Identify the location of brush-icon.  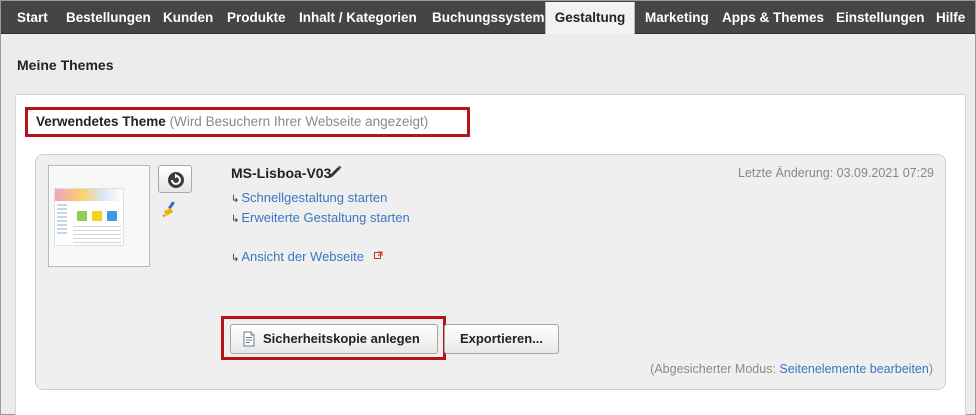
(170, 209).